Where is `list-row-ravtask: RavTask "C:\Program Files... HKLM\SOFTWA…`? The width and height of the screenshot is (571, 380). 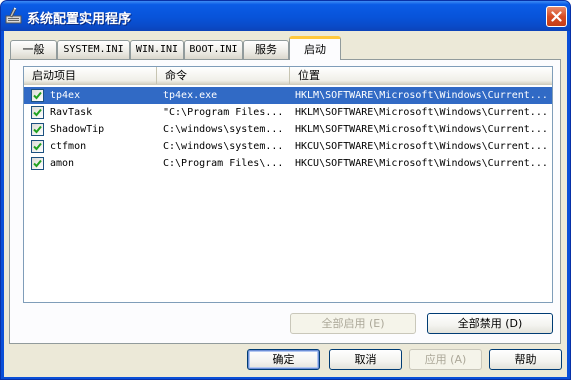
list-row-ravtask: RavTask "C:\Program Files... HKLM\SOFTWA… is located at coordinates (288, 112).